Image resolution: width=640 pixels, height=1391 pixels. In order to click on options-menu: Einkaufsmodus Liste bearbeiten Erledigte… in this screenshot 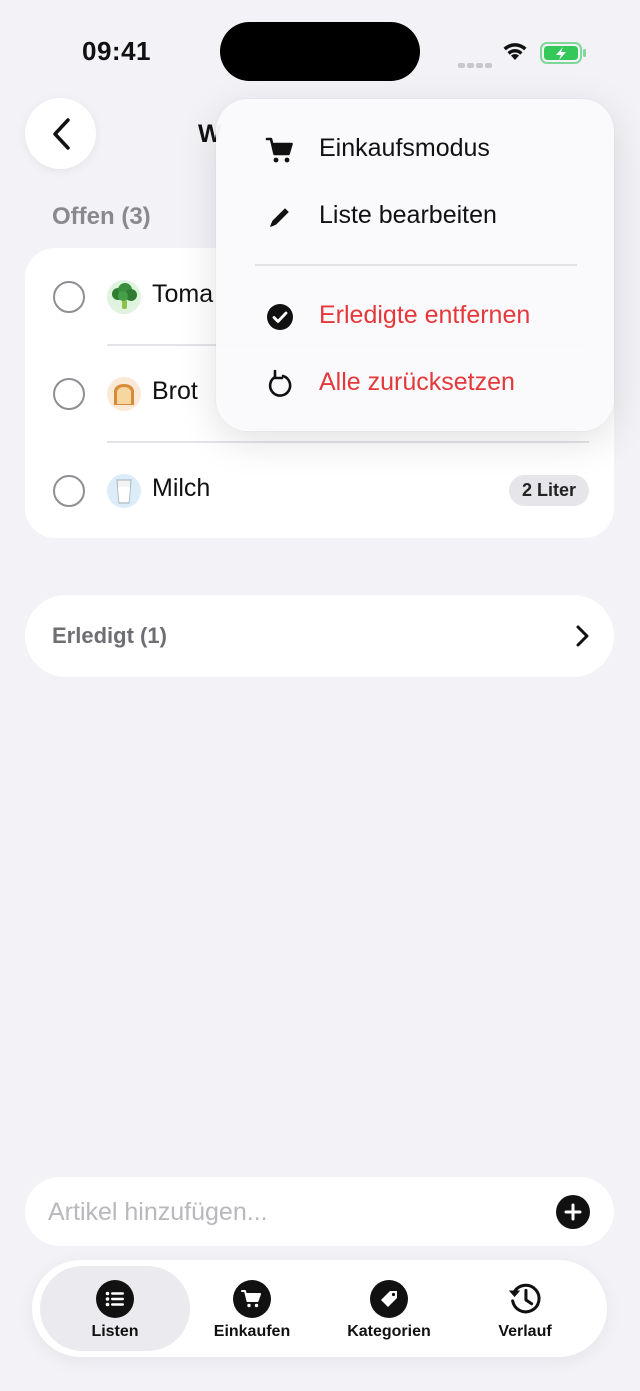, I will do `click(415, 265)`.